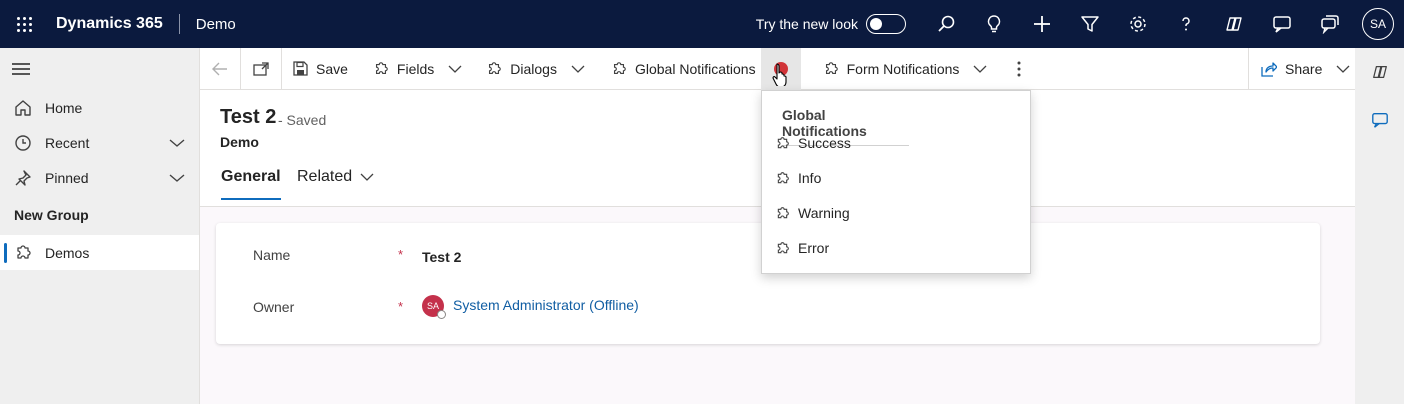 The image size is (1404, 404). I want to click on waffle-icon, so click(24, 24).